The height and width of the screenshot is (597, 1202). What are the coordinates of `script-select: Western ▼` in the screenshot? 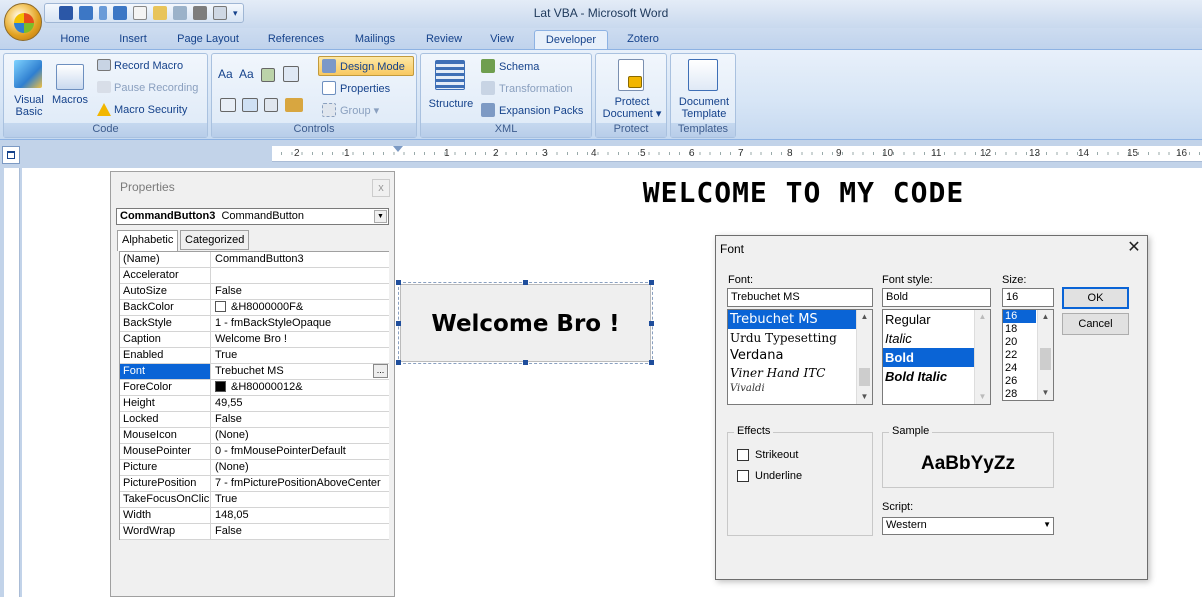 It's located at (968, 526).